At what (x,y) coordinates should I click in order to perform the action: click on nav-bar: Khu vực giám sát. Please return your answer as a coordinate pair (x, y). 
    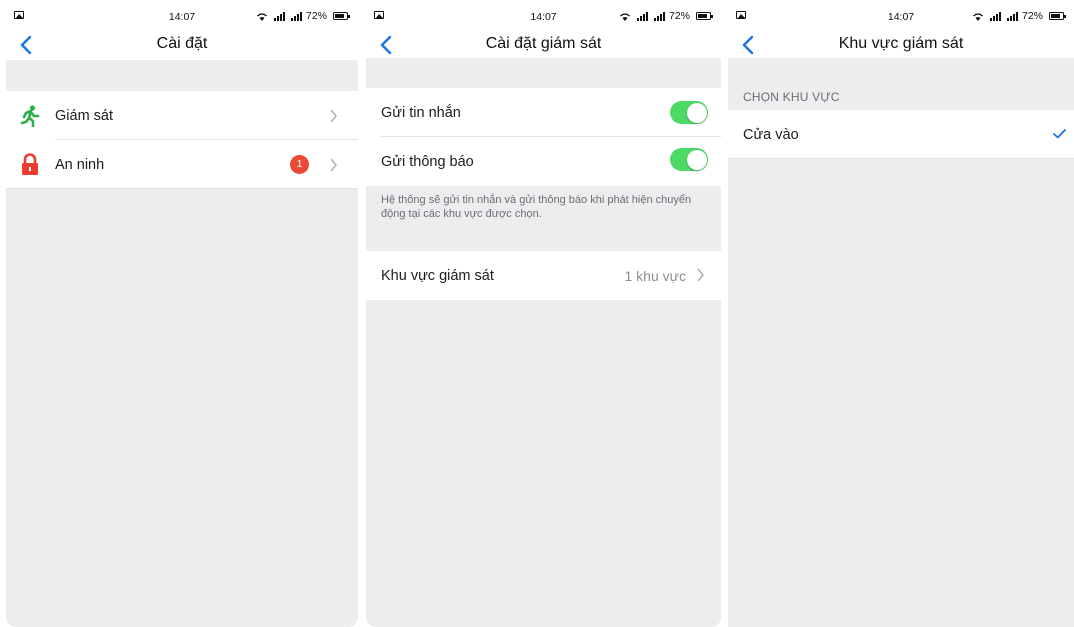
    Looking at the image, I should click on (901, 44).